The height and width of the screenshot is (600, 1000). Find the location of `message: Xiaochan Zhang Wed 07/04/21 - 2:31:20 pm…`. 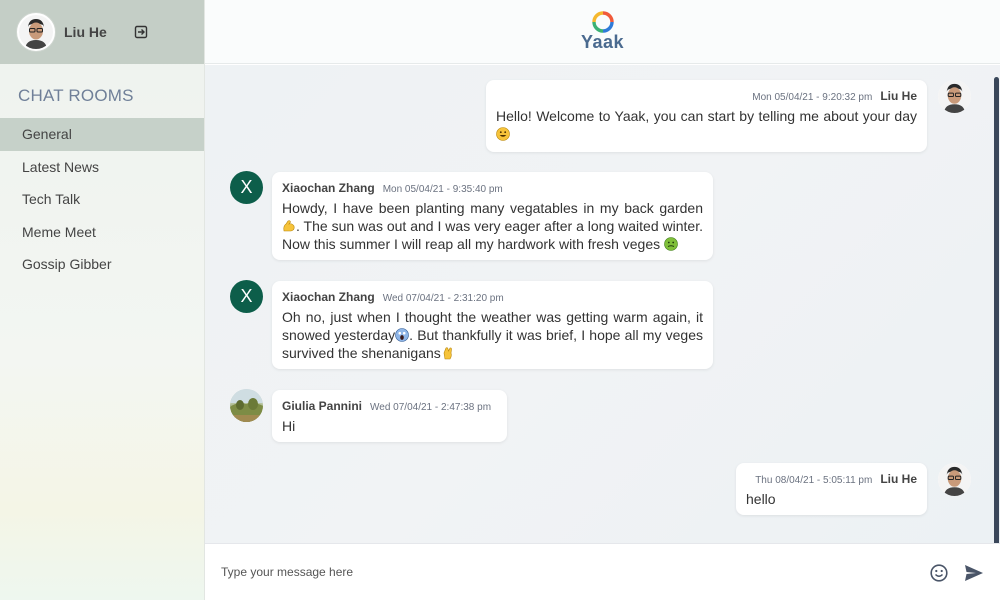

message: Xiaochan Zhang Wed 07/04/21 - 2:31:20 pm… is located at coordinates (492, 325).